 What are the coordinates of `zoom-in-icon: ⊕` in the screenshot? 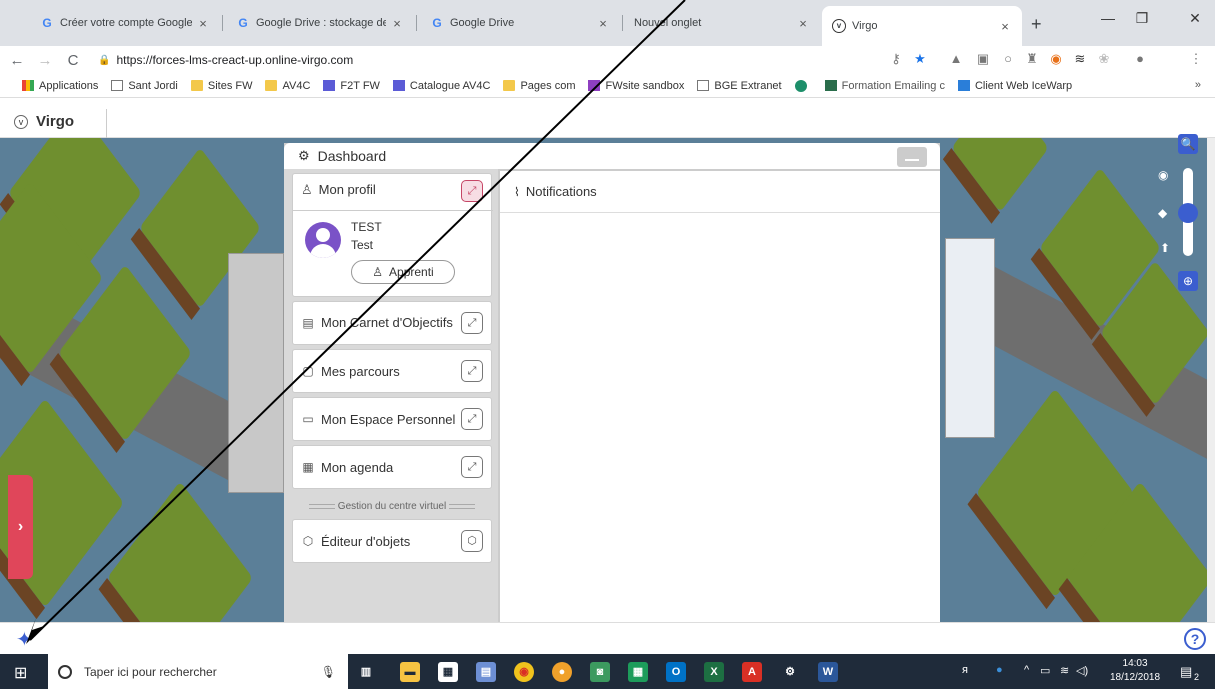 It's located at (1188, 281).